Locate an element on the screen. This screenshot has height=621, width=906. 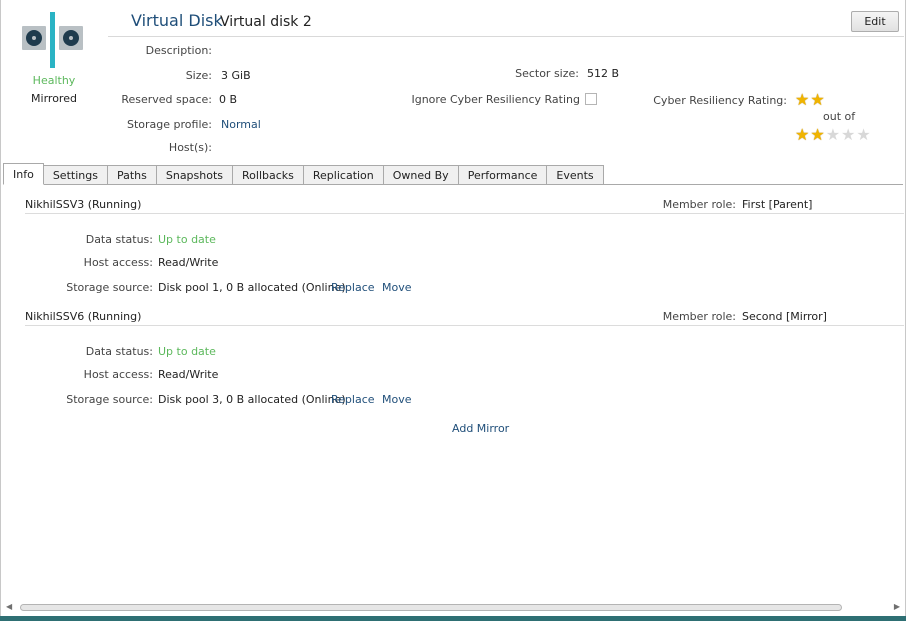
tab-info: Info is located at coordinates (23, 174).